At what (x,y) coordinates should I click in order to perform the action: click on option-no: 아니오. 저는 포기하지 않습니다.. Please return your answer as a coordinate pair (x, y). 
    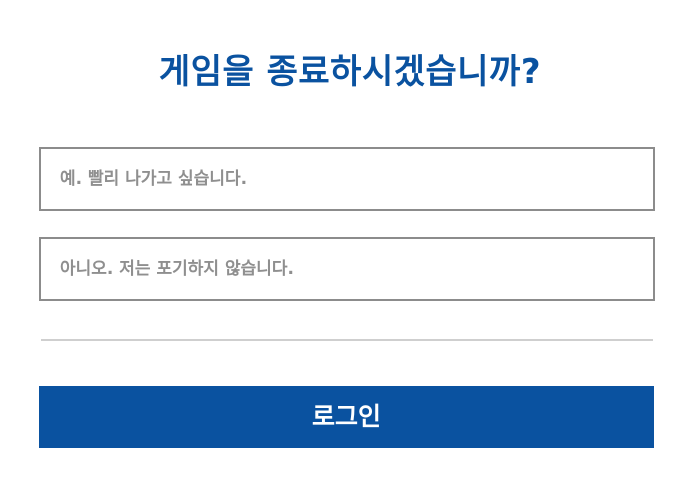
    Looking at the image, I should click on (347, 269).